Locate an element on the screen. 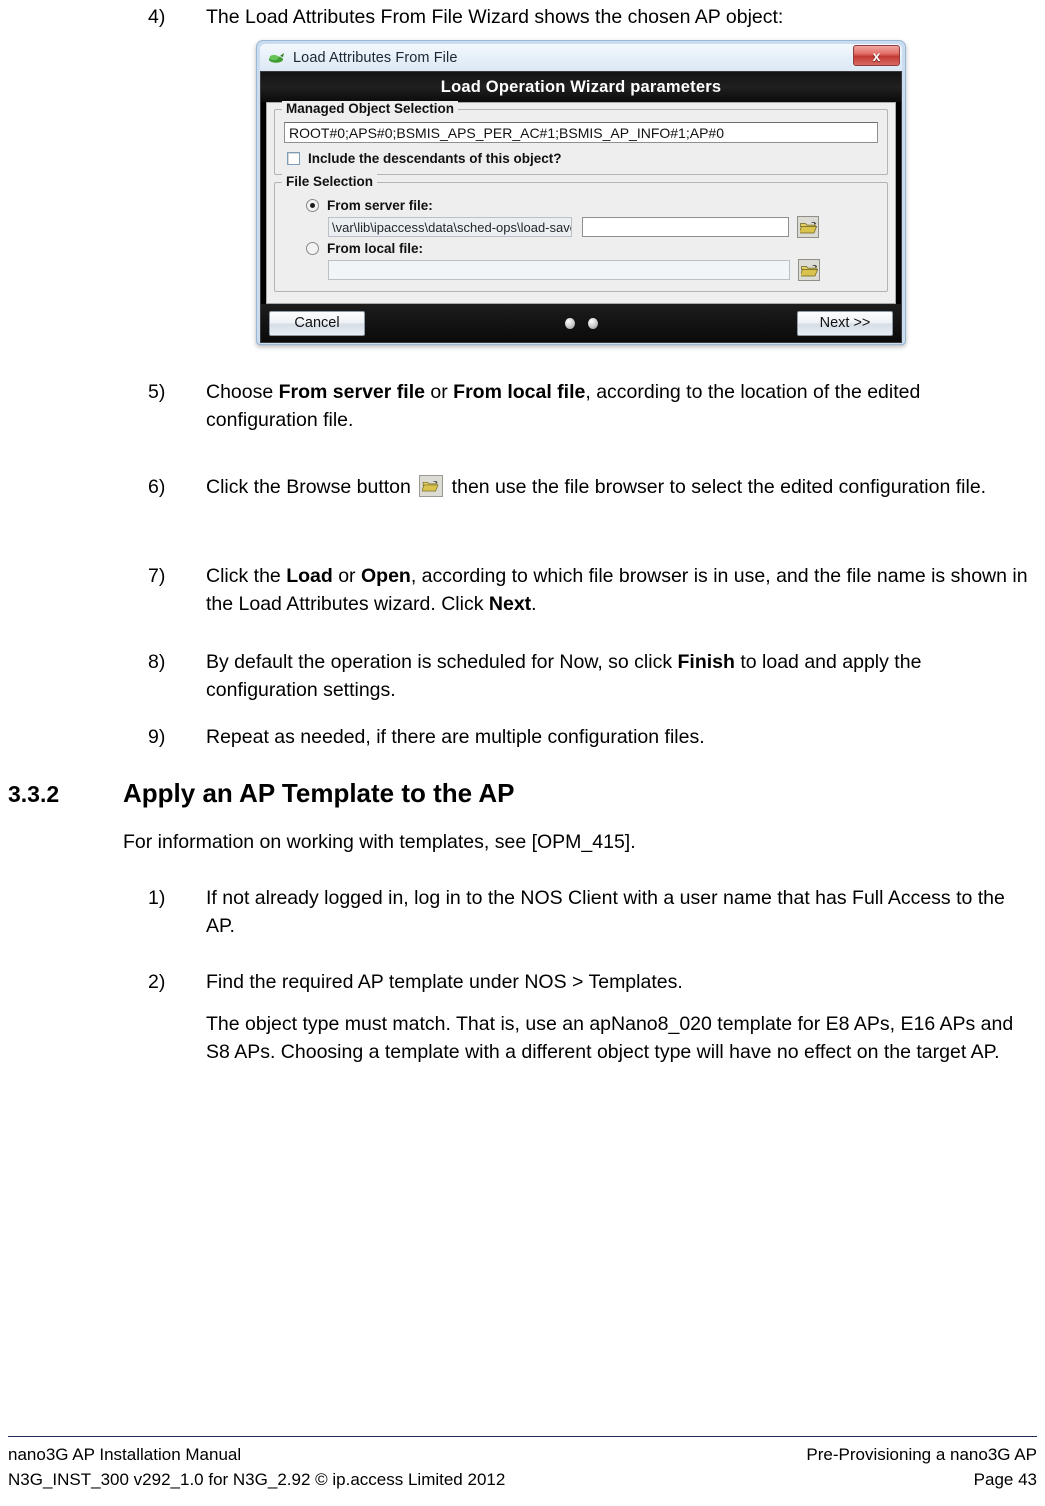  from-server-file-radio-row: From server file: is located at coordinates (592, 205).